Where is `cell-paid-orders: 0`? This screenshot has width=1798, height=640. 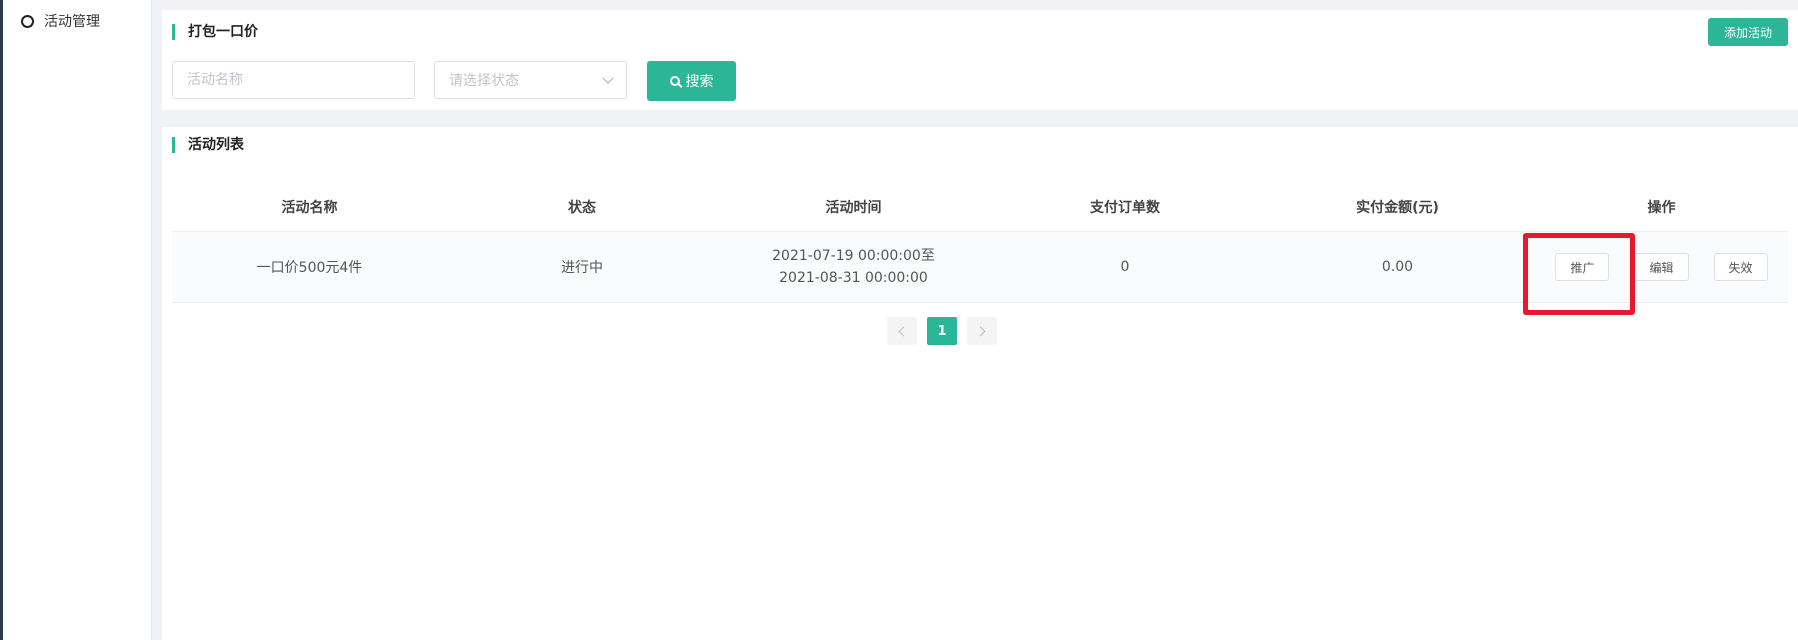
cell-paid-orders: 0 is located at coordinates (1125, 267).